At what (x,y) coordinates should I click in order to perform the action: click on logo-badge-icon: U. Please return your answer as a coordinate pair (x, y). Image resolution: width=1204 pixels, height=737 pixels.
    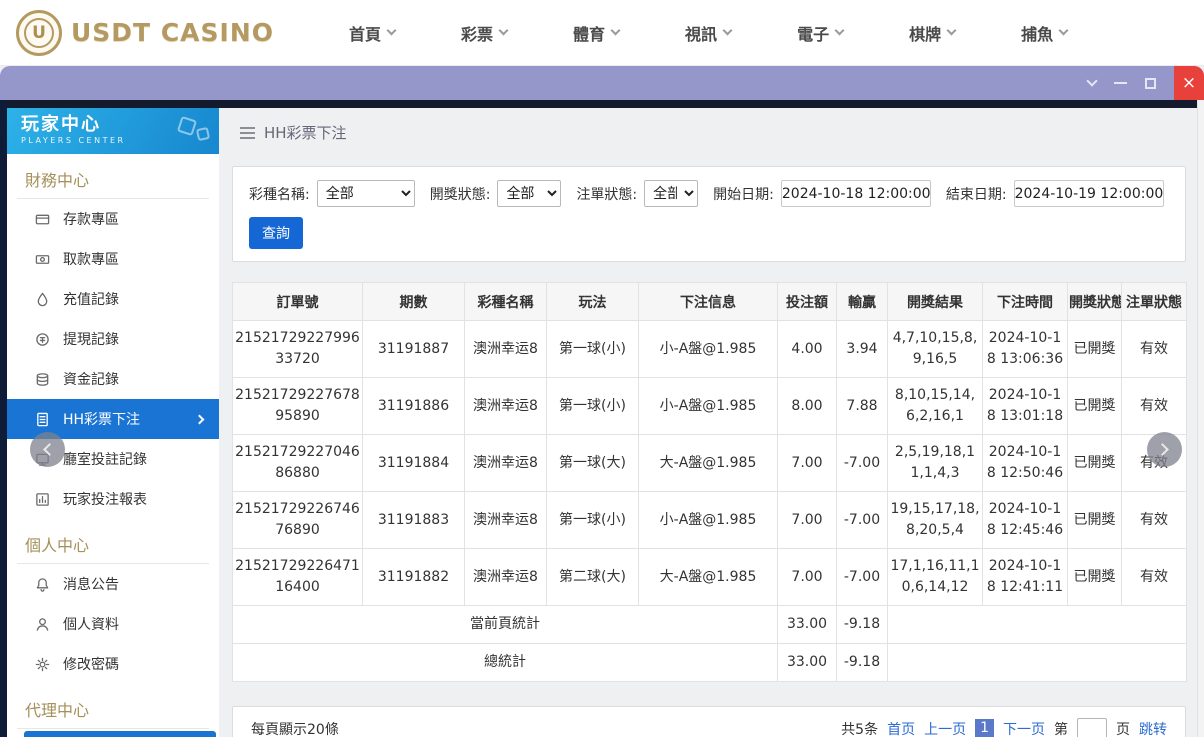
    Looking at the image, I should click on (39, 32).